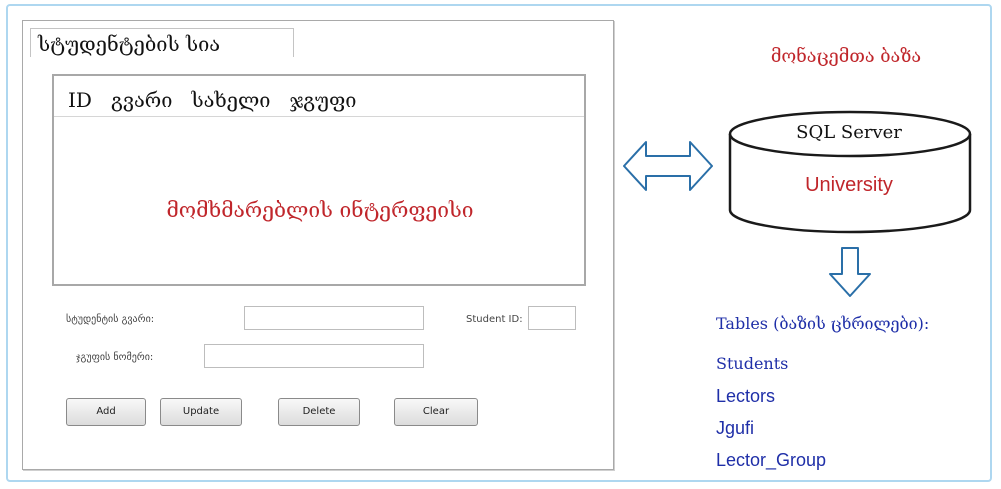  Describe the element at coordinates (436, 412) in the screenshot. I see `clear-button: Clear` at that location.